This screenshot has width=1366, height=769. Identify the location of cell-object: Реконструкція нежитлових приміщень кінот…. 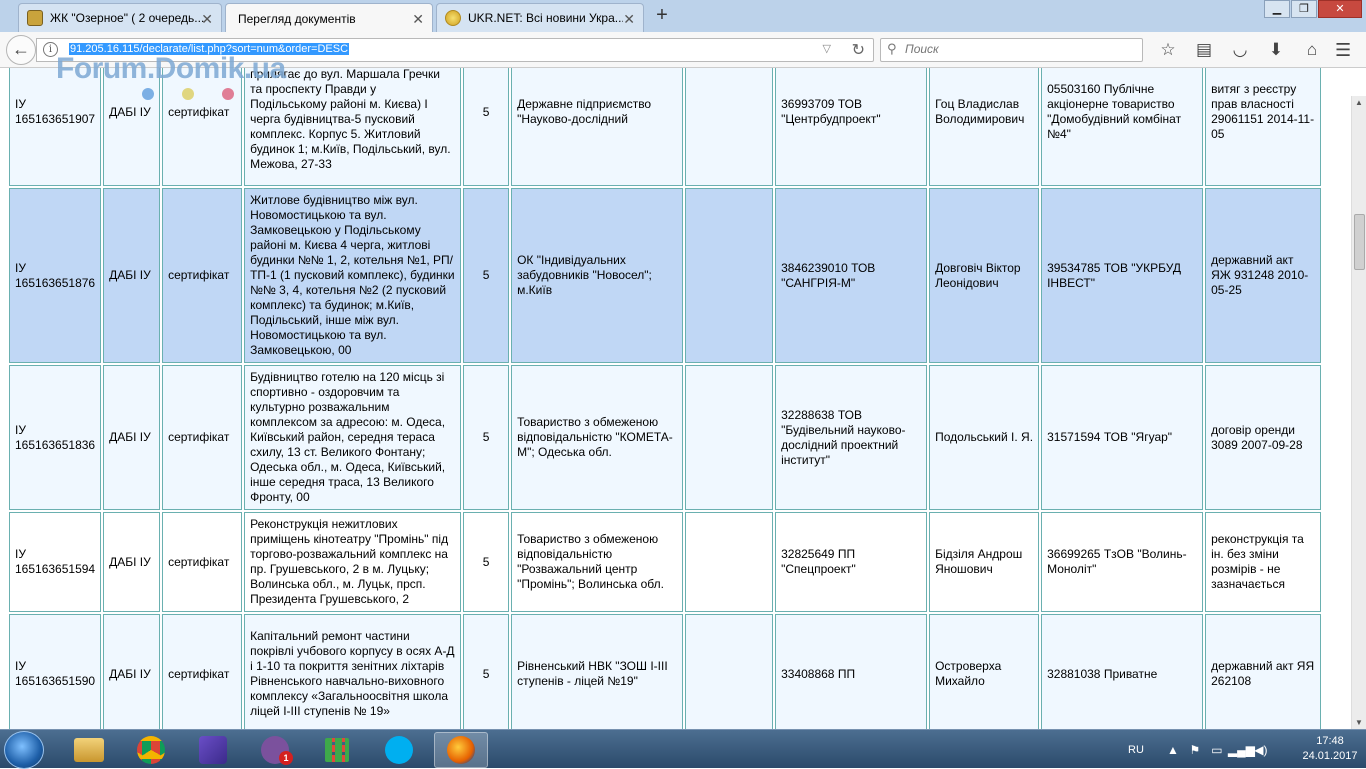
(353, 562).